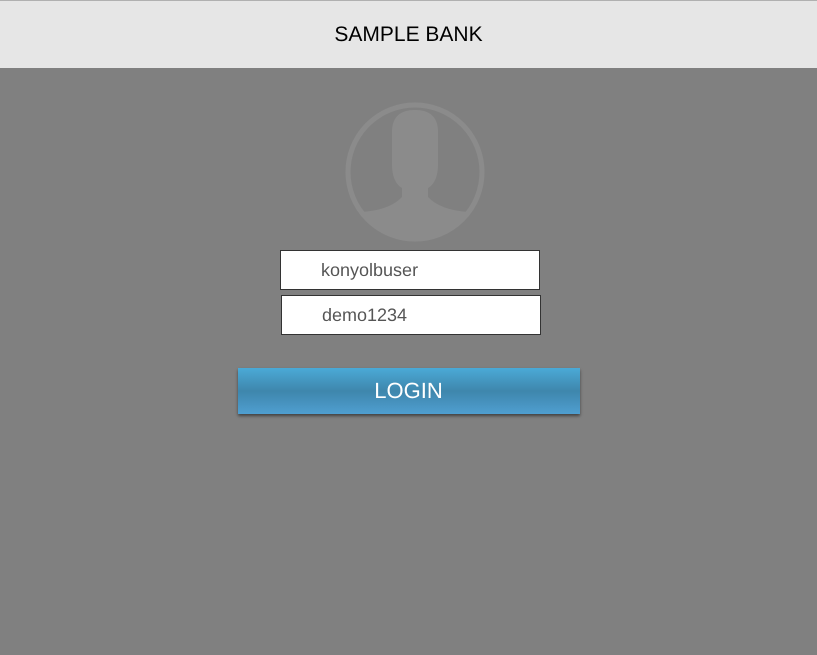  What do you see at coordinates (409, 391) in the screenshot?
I see `login-button: LOGIN` at bounding box center [409, 391].